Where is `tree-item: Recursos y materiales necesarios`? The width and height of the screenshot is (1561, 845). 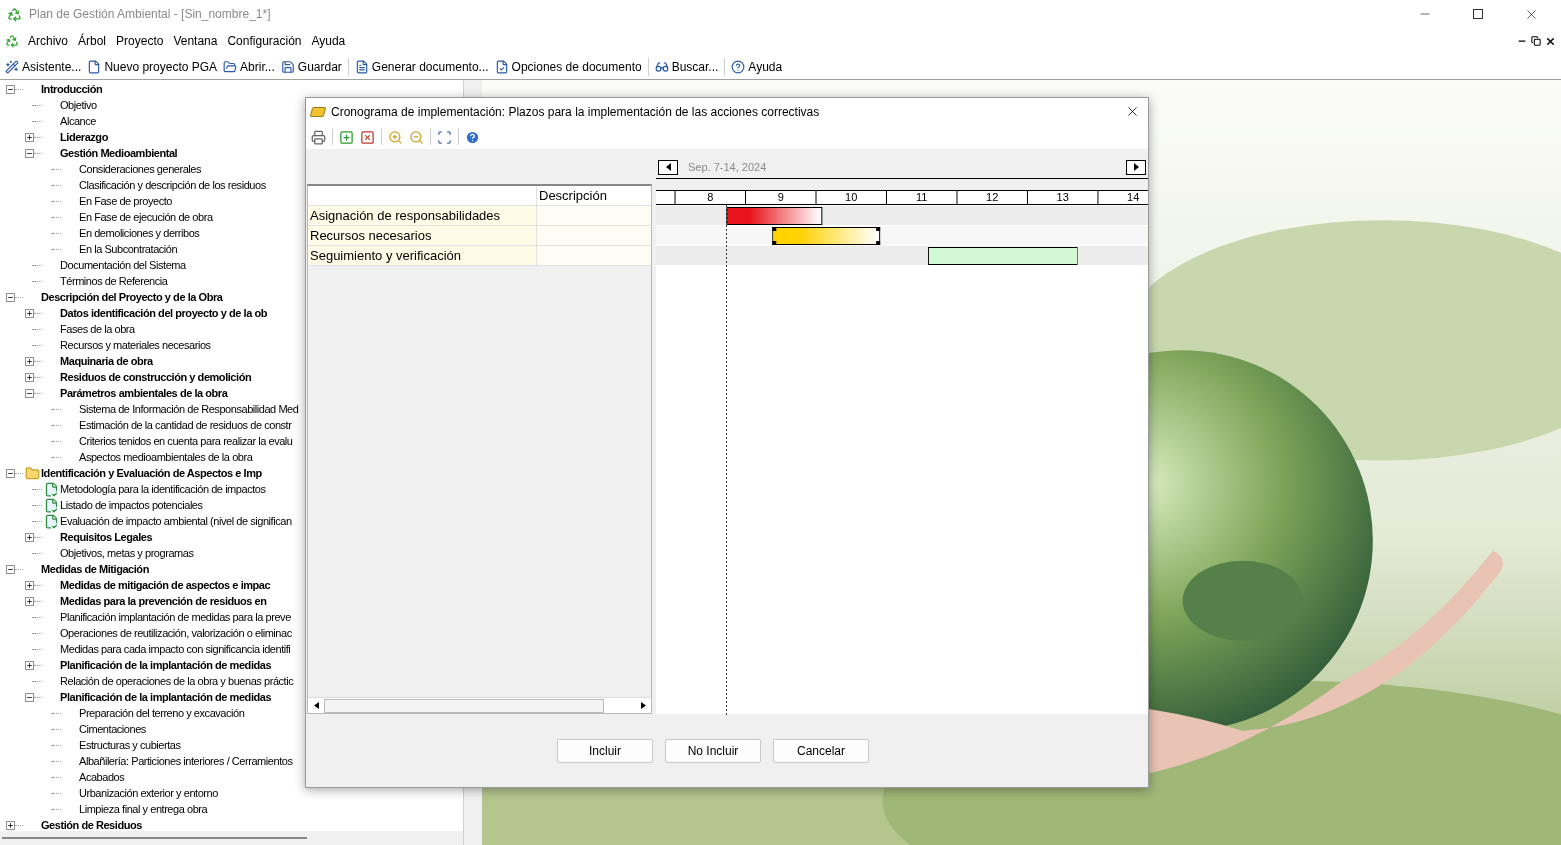
tree-item: Recursos y materiales necesarios is located at coordinates (135, 345).